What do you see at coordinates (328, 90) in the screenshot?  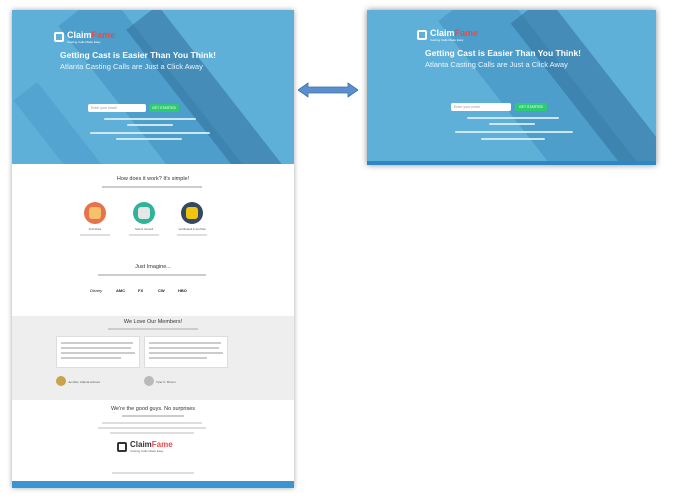 I see `double-headed-arrow-icon` at bounding box center [328, 90].